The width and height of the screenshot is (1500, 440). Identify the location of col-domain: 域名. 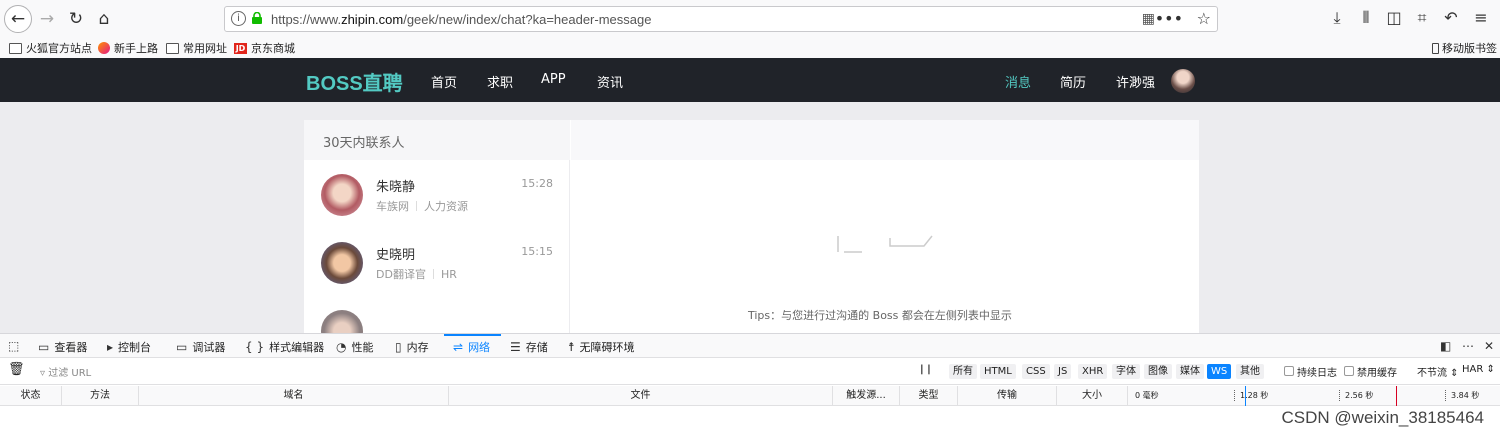
(294, 396).